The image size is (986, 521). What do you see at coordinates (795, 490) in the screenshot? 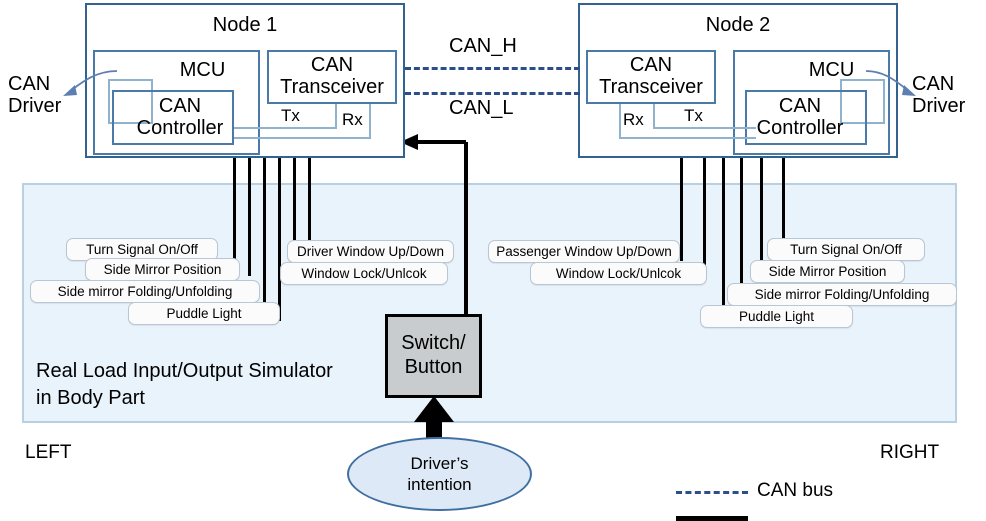
I see `legend-can-bus-label: CAN bus` at bounding box center [795, 490].